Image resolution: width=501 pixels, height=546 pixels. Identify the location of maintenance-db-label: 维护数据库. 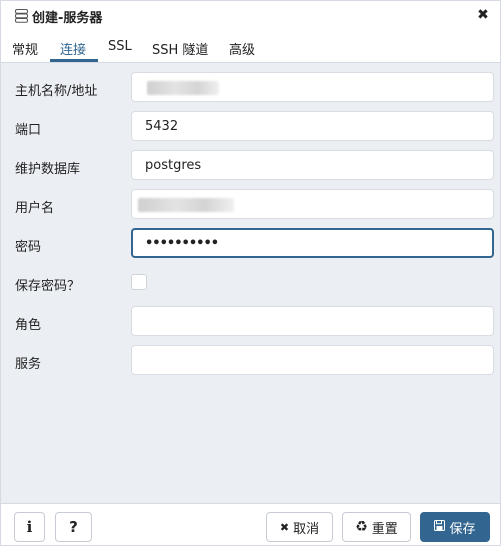
(48, 169).